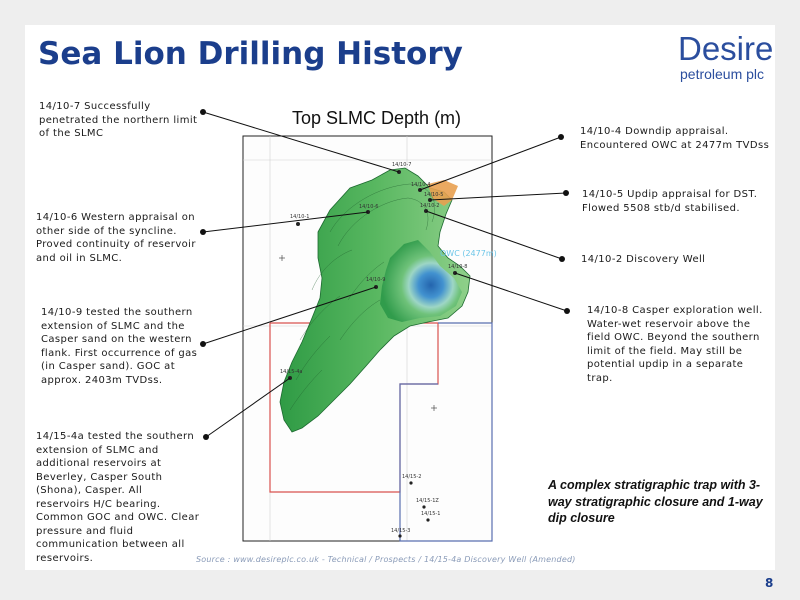  I want to click on annotation-line: Common GOC and OWC. Clear, so click(118, 517).